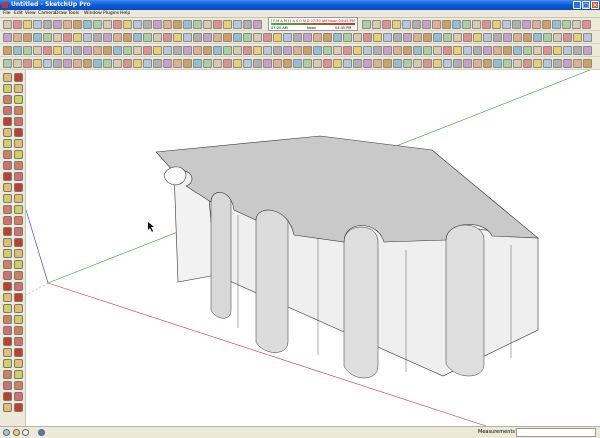  Describe the element at coordinates (7, 14) in the screenshot. I see `menu-file: File` at that location.